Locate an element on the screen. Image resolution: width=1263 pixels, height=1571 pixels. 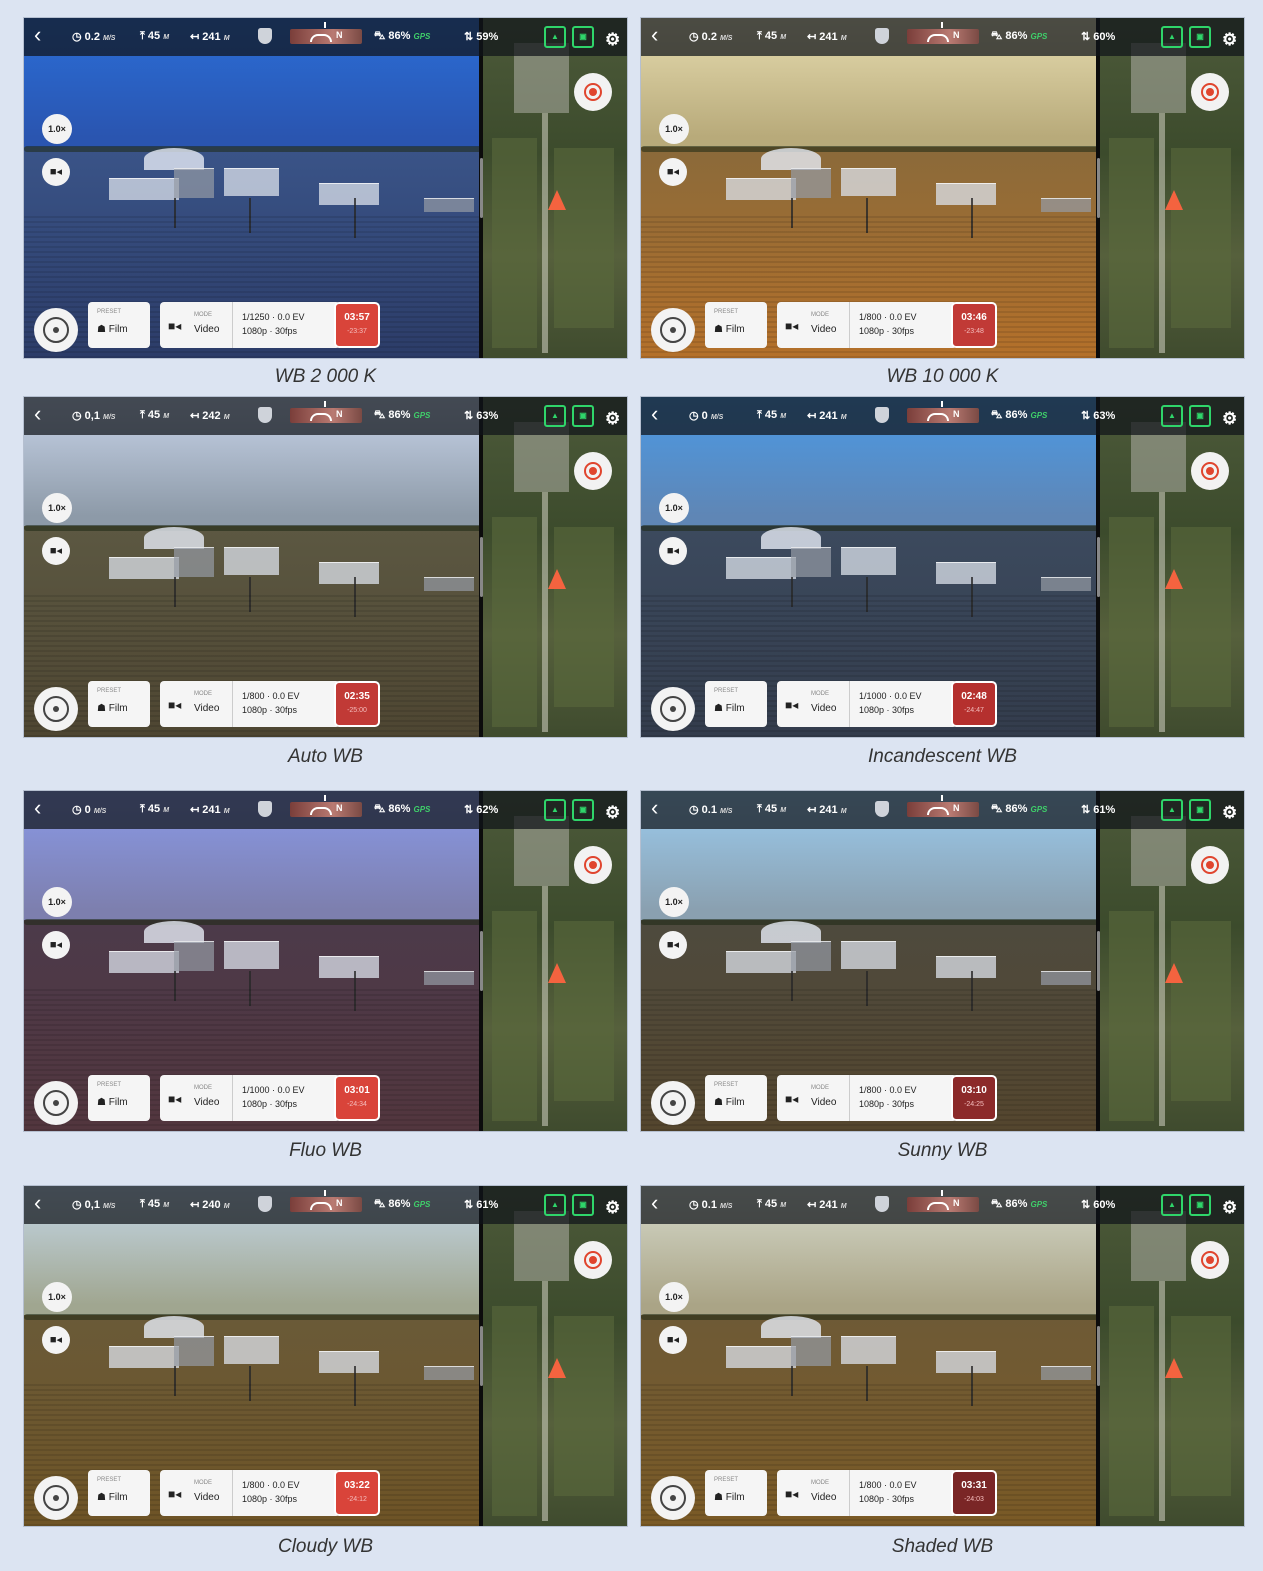
record-button: 03:01 -24:34 is located at coordinates (357, 1098).